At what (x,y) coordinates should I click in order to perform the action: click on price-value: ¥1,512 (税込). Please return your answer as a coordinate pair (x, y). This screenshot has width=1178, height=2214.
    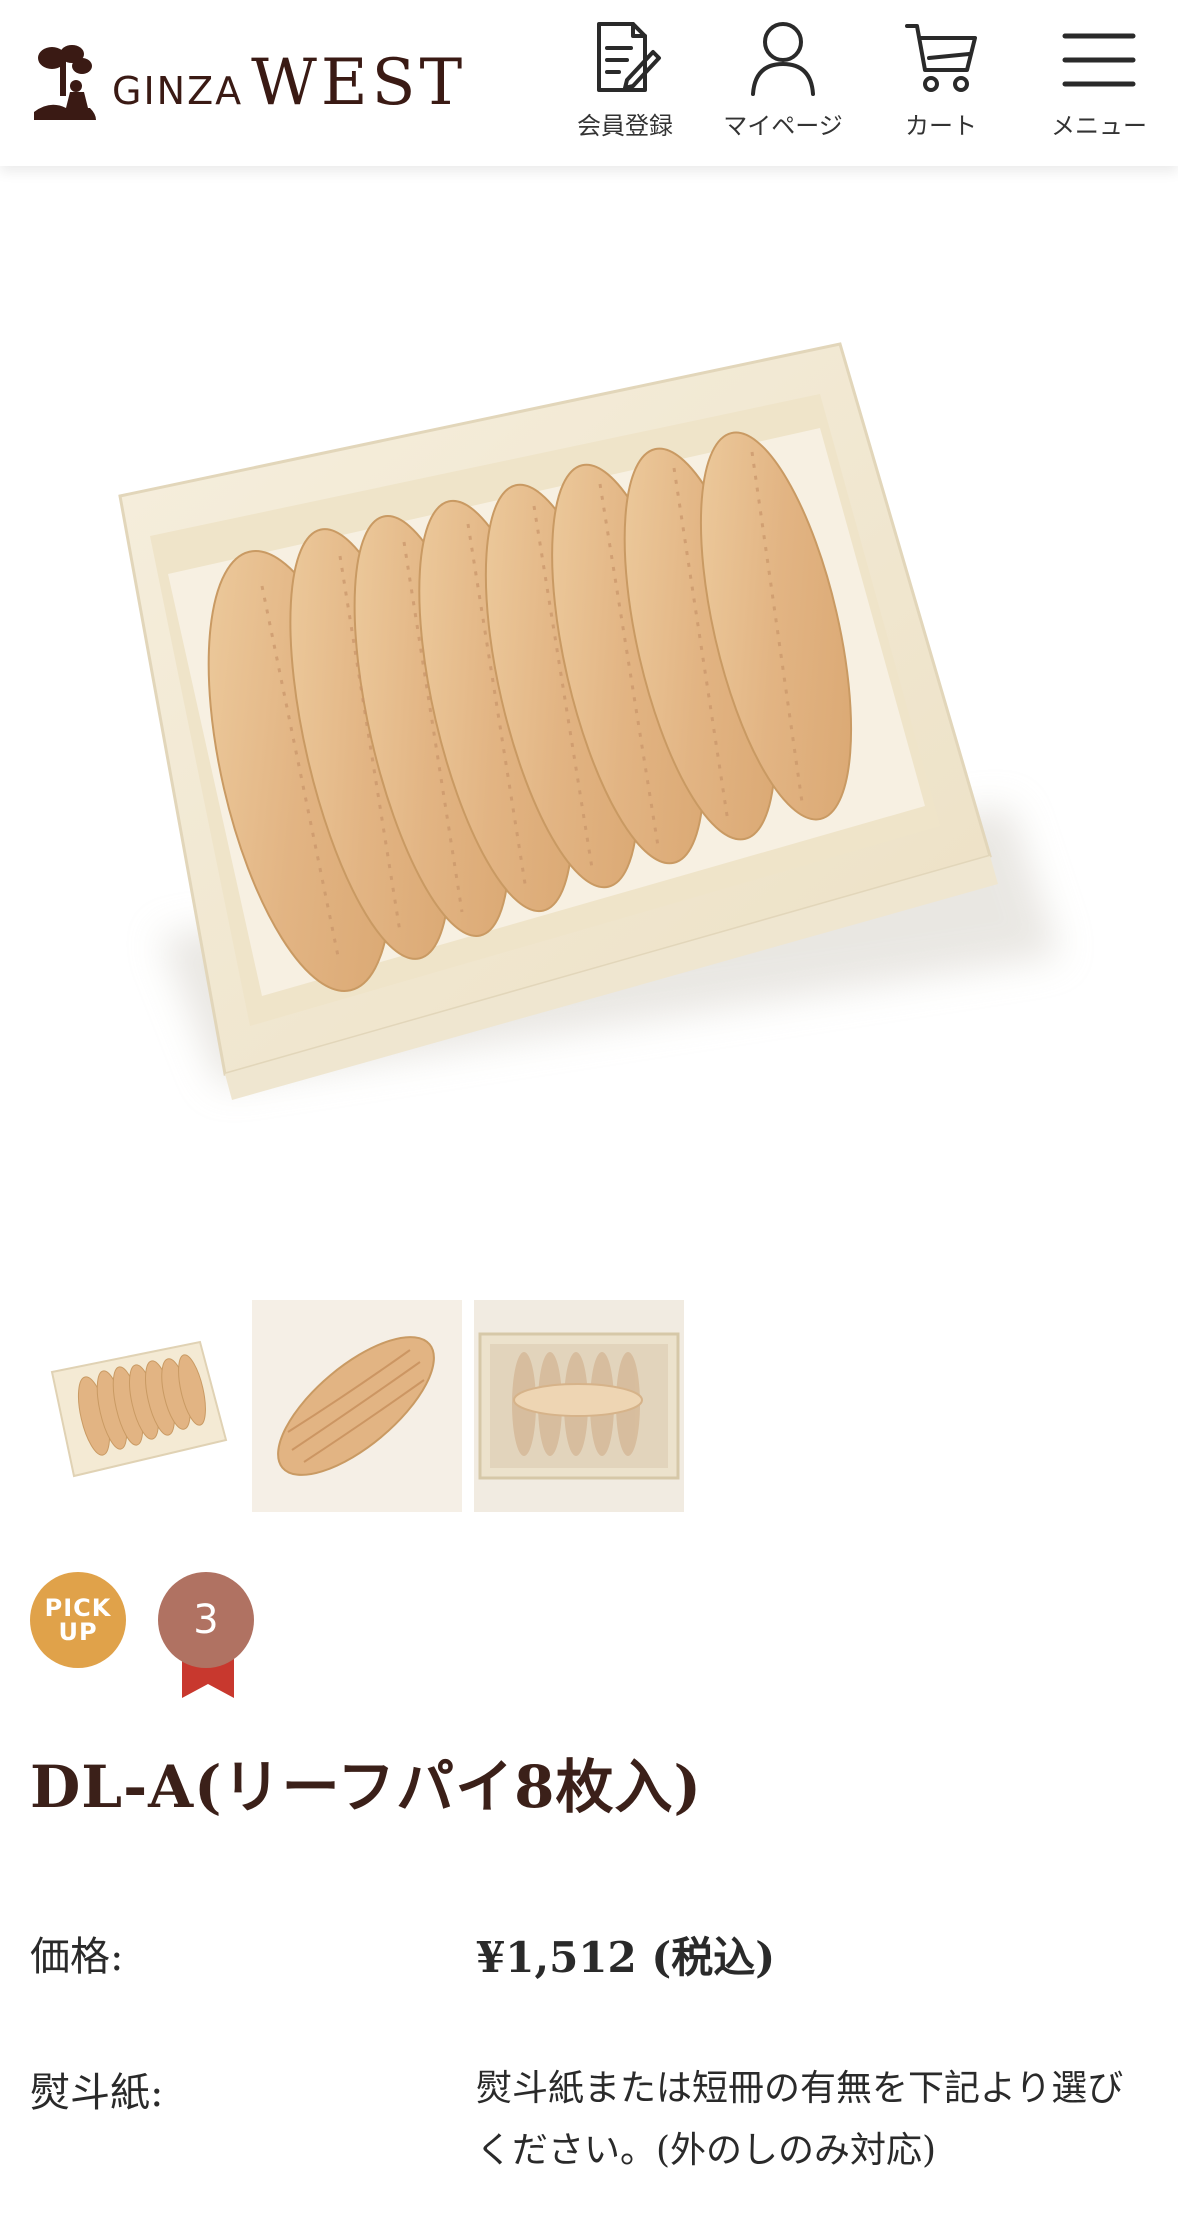
    Looking at the image, I should click on (626, 1957).